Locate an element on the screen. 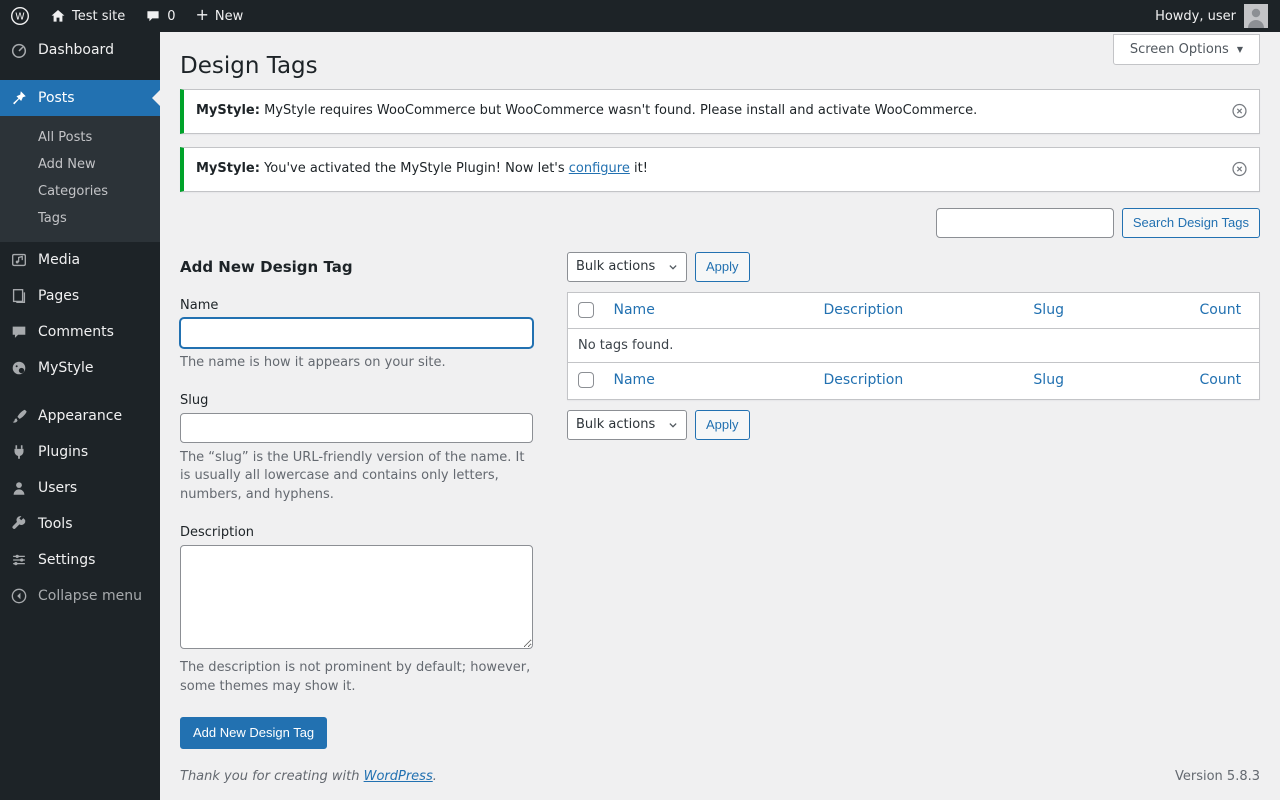 The width and height of the screenshot is (1280, 800). sidebar-item-tools: Tools is located at coordinates (80, 524).